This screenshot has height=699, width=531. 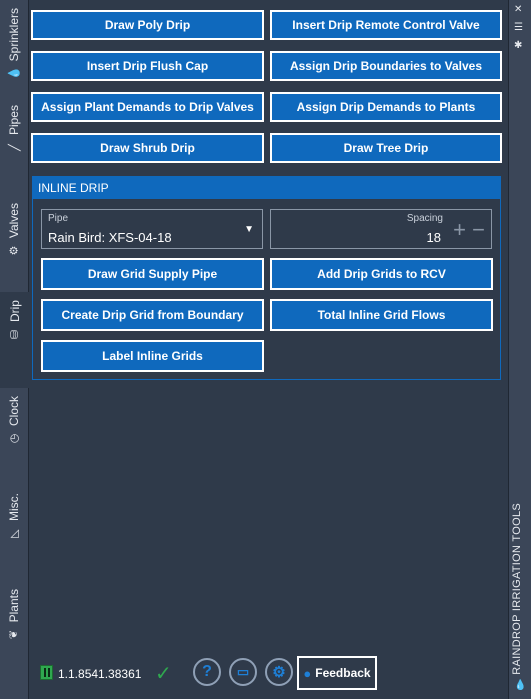 I want to click on tab-label: Valves, so click(x=14, y=221).